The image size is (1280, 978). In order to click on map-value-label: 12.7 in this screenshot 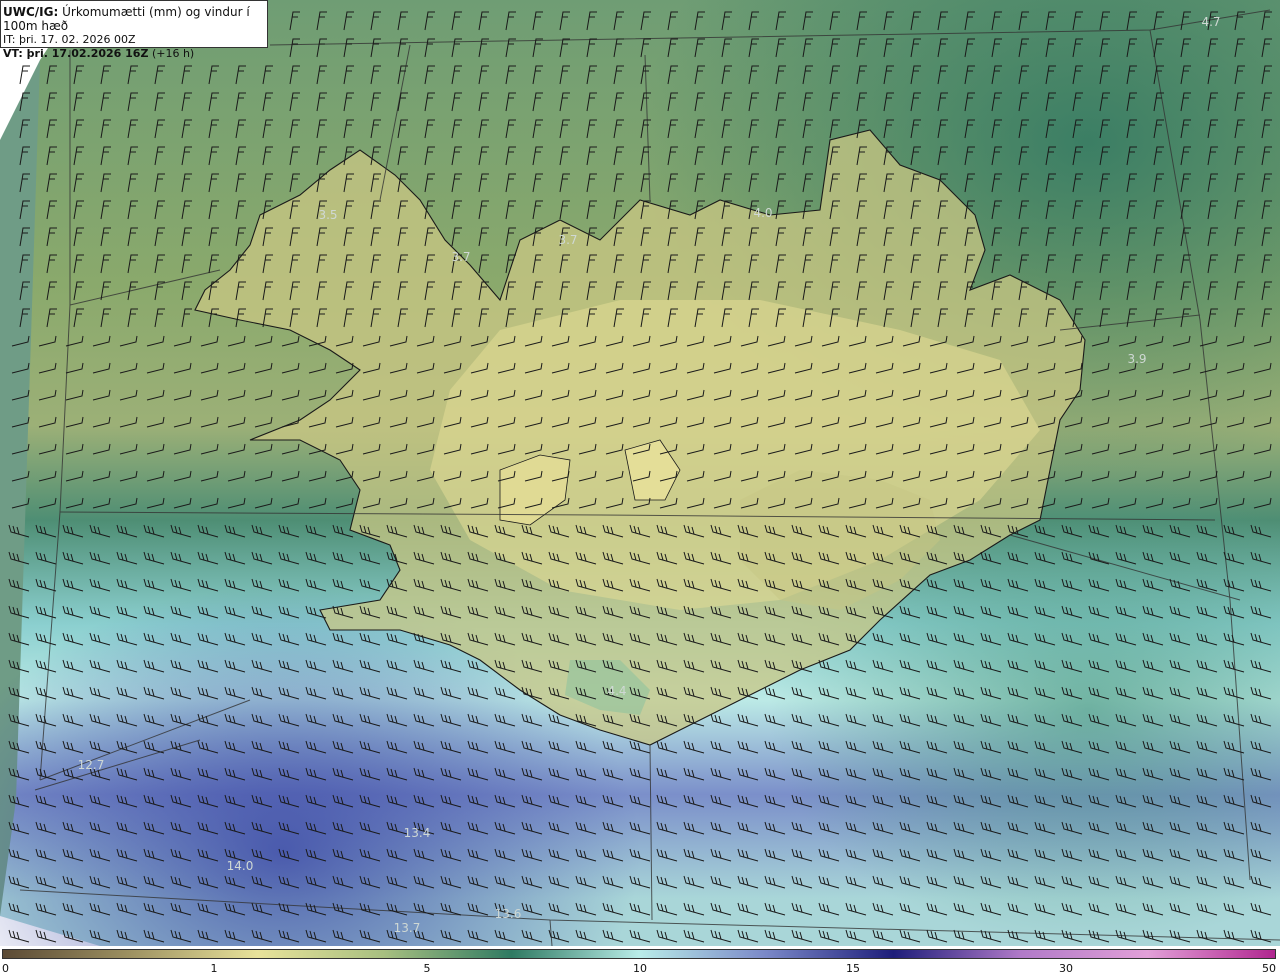, I will do `click(91, 765)`.